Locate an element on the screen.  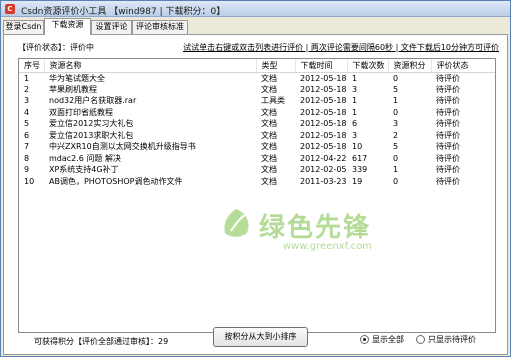
points-value: 29 is located at coordinates (163, 341).